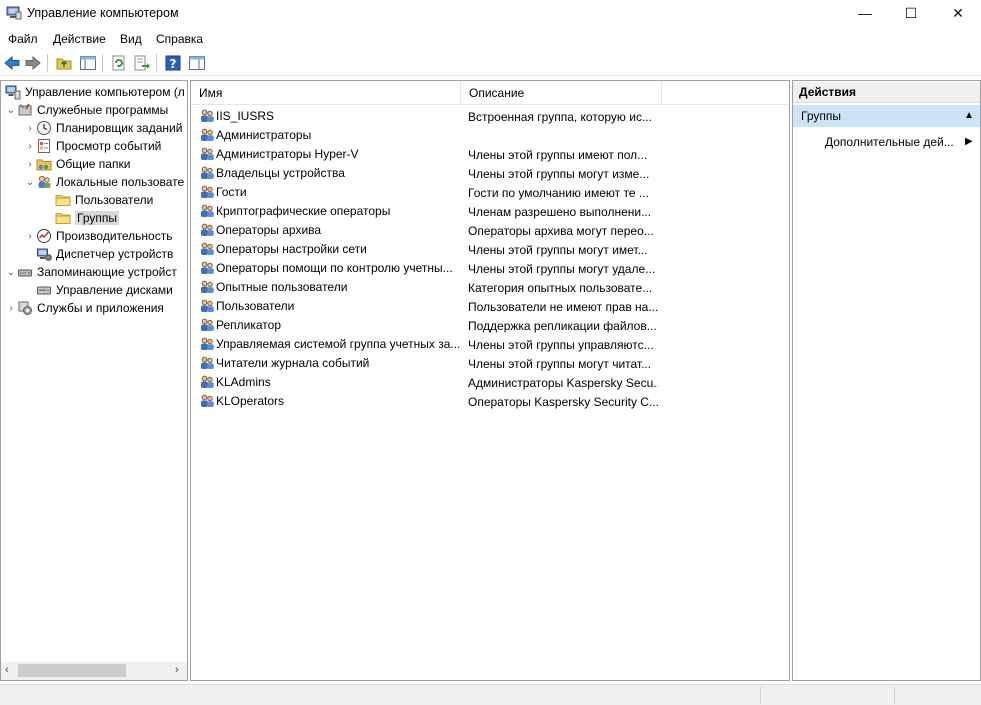 This screenshot has height=705, width=981. What do you see at coordinates (103, 128) in the screenshot?
I see `tree-item: › Планировщик заданий` at bounding box center [103, 128].